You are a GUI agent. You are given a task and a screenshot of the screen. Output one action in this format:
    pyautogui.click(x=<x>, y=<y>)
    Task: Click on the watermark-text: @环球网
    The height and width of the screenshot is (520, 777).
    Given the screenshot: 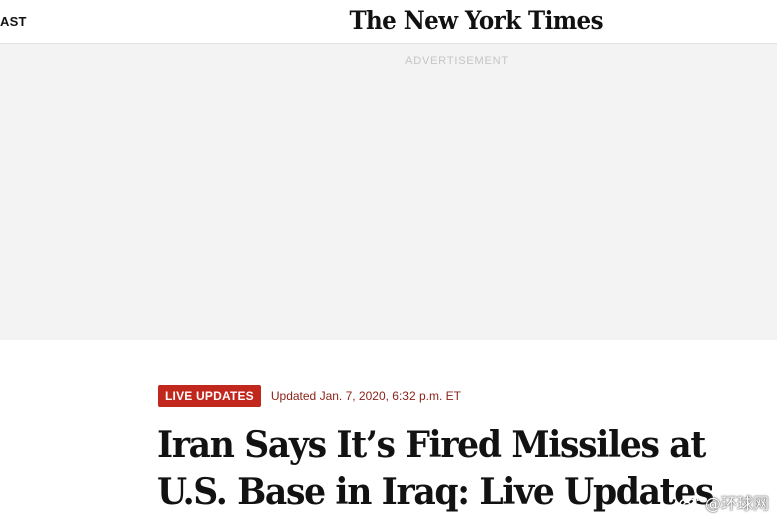 What is the action you would take?
    pyautogui.click(x=736, y=503)
    